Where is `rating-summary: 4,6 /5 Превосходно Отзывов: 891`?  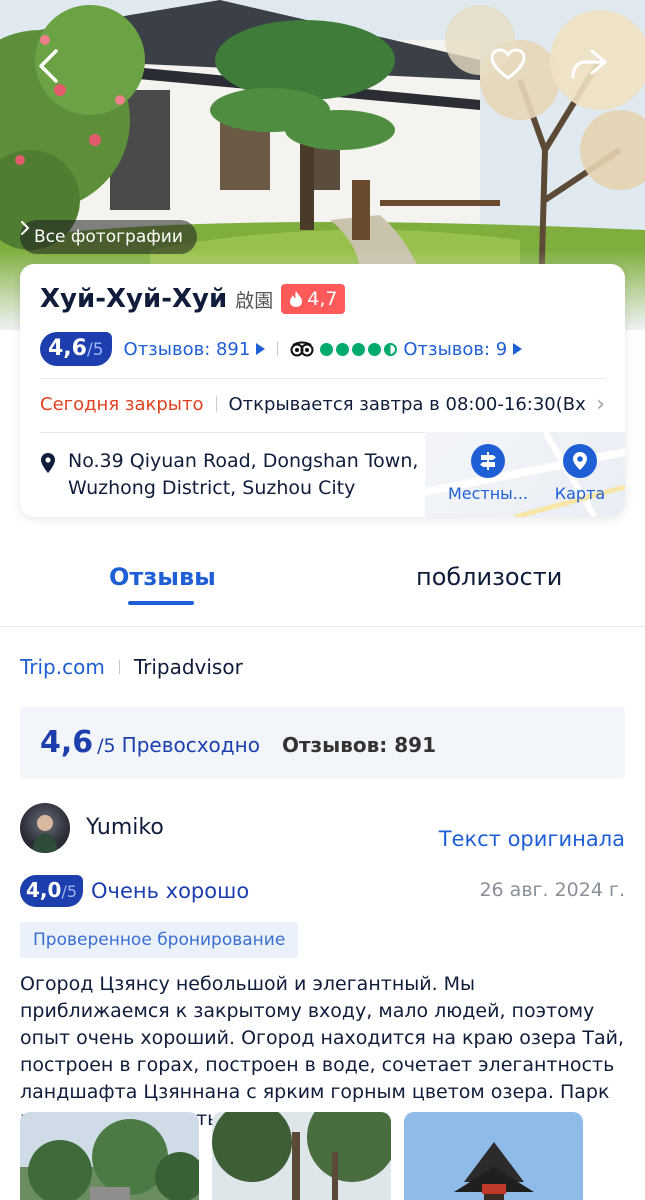 rating-summary: 4,6 /5 Превосходно Отзывов: 891 is located at coordinates (322, 743).